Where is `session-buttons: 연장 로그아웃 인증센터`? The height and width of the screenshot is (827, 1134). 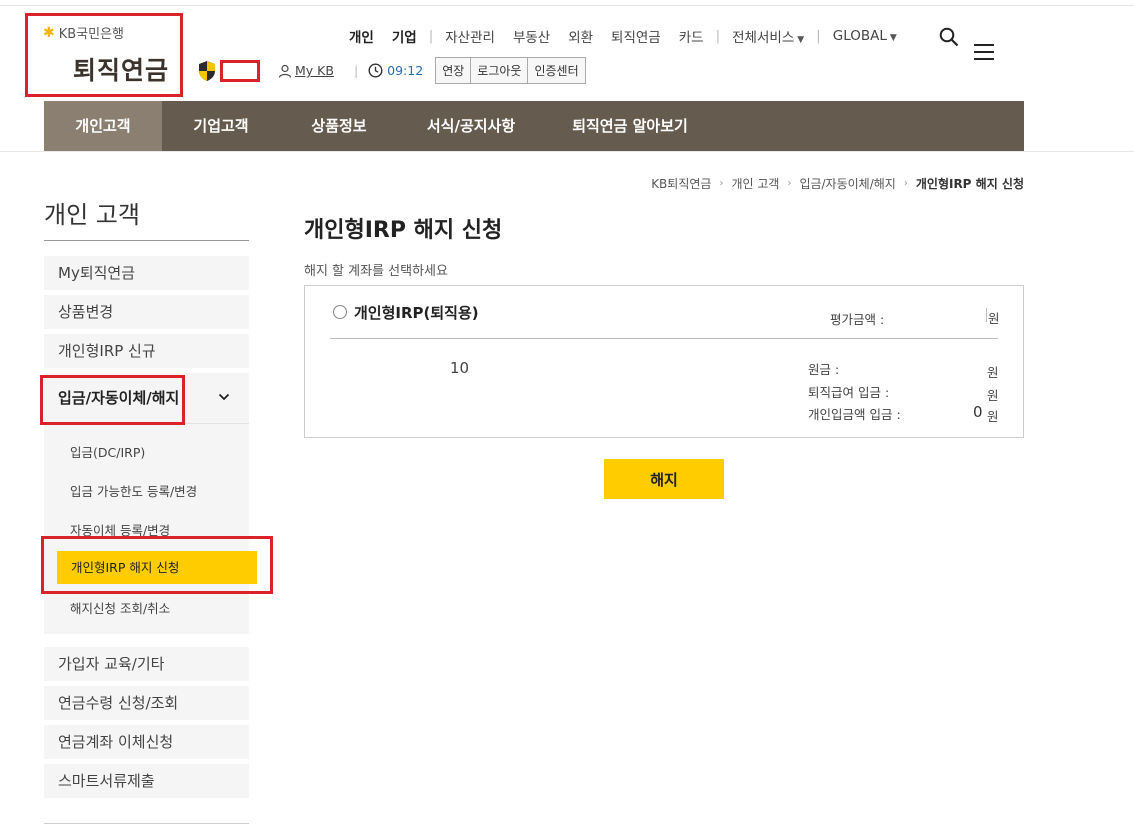
session-buttons: 연장 로그아웃 인증센터 is located at coordinates (510, 70).